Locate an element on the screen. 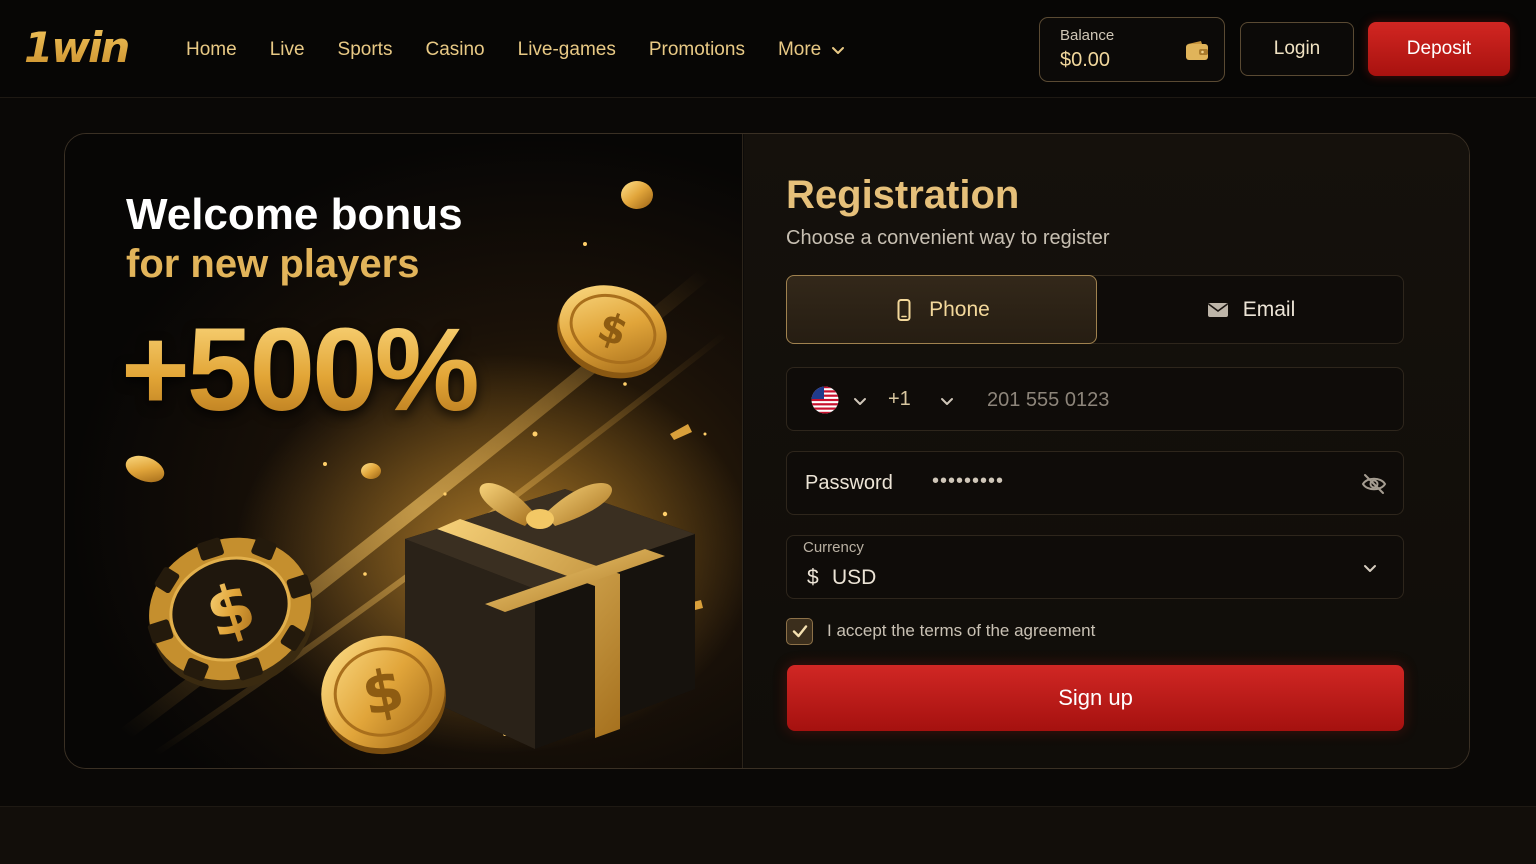  registration-subtitle: Choose a convenient way to register is located at coordinates (948, 238).